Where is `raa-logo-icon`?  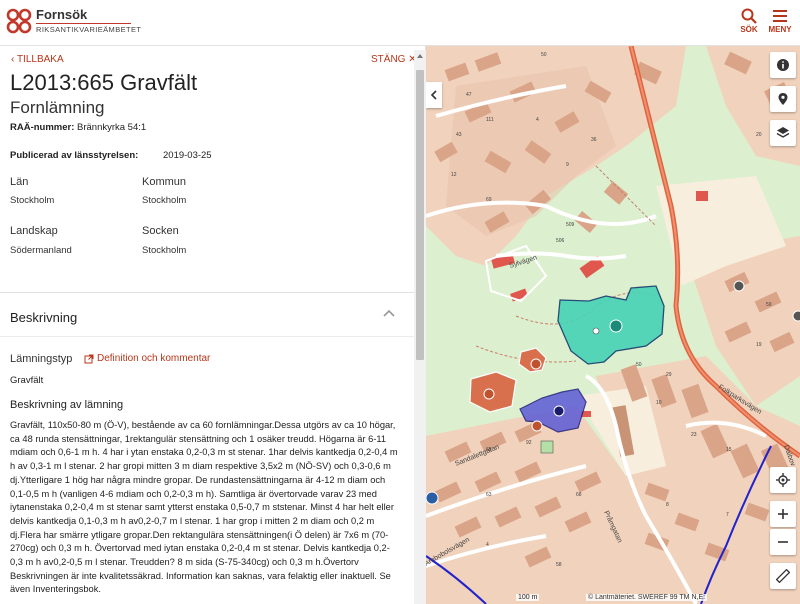
raa-logo-icon is located at coordinates (19, 21).